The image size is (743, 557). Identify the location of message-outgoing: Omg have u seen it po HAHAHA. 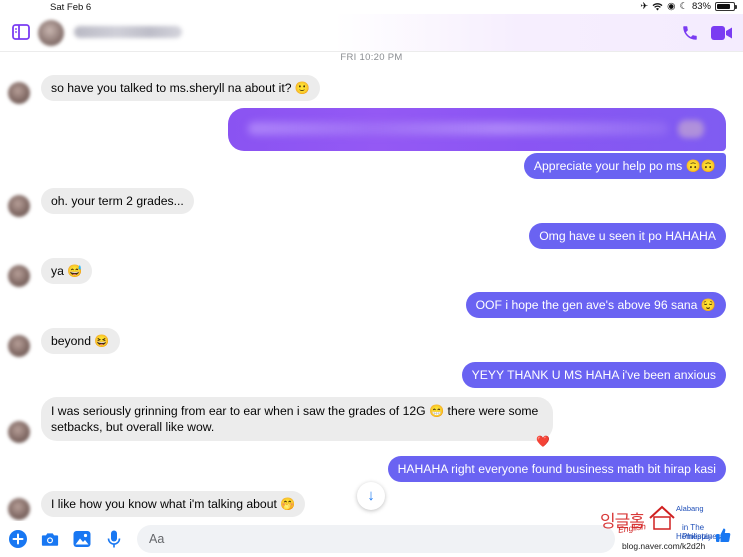
(627, 236).